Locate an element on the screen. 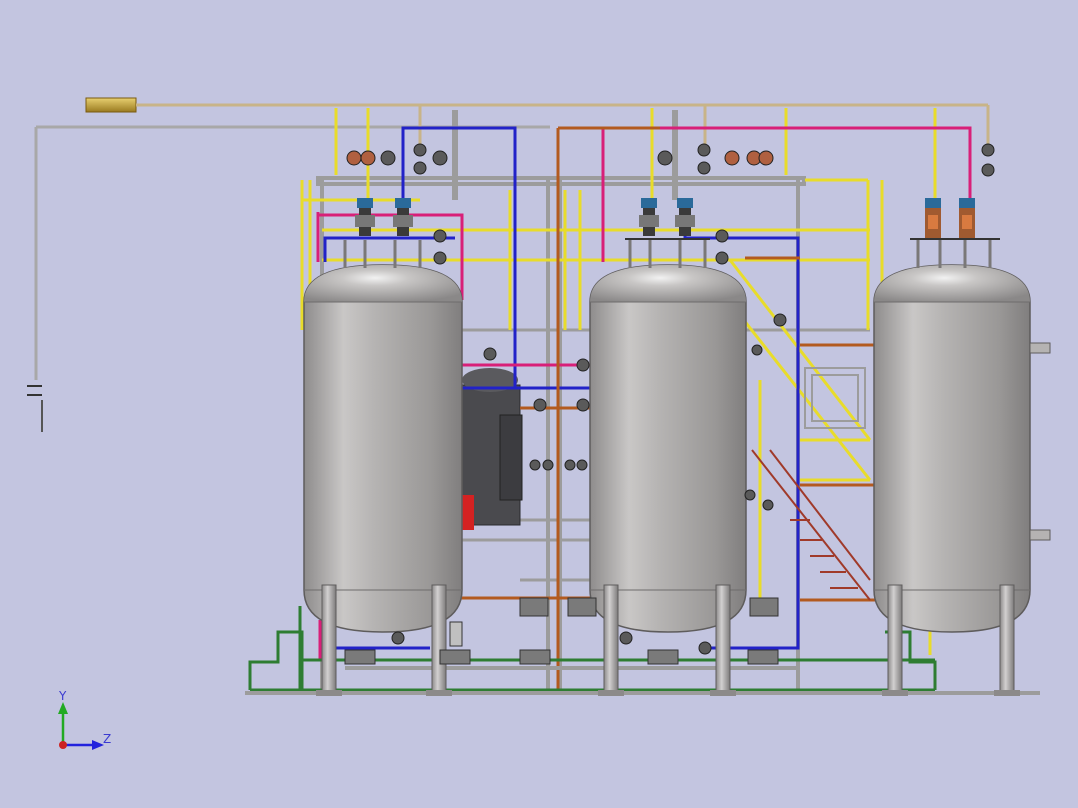  tank-middle is located at coordinates (668, 480).